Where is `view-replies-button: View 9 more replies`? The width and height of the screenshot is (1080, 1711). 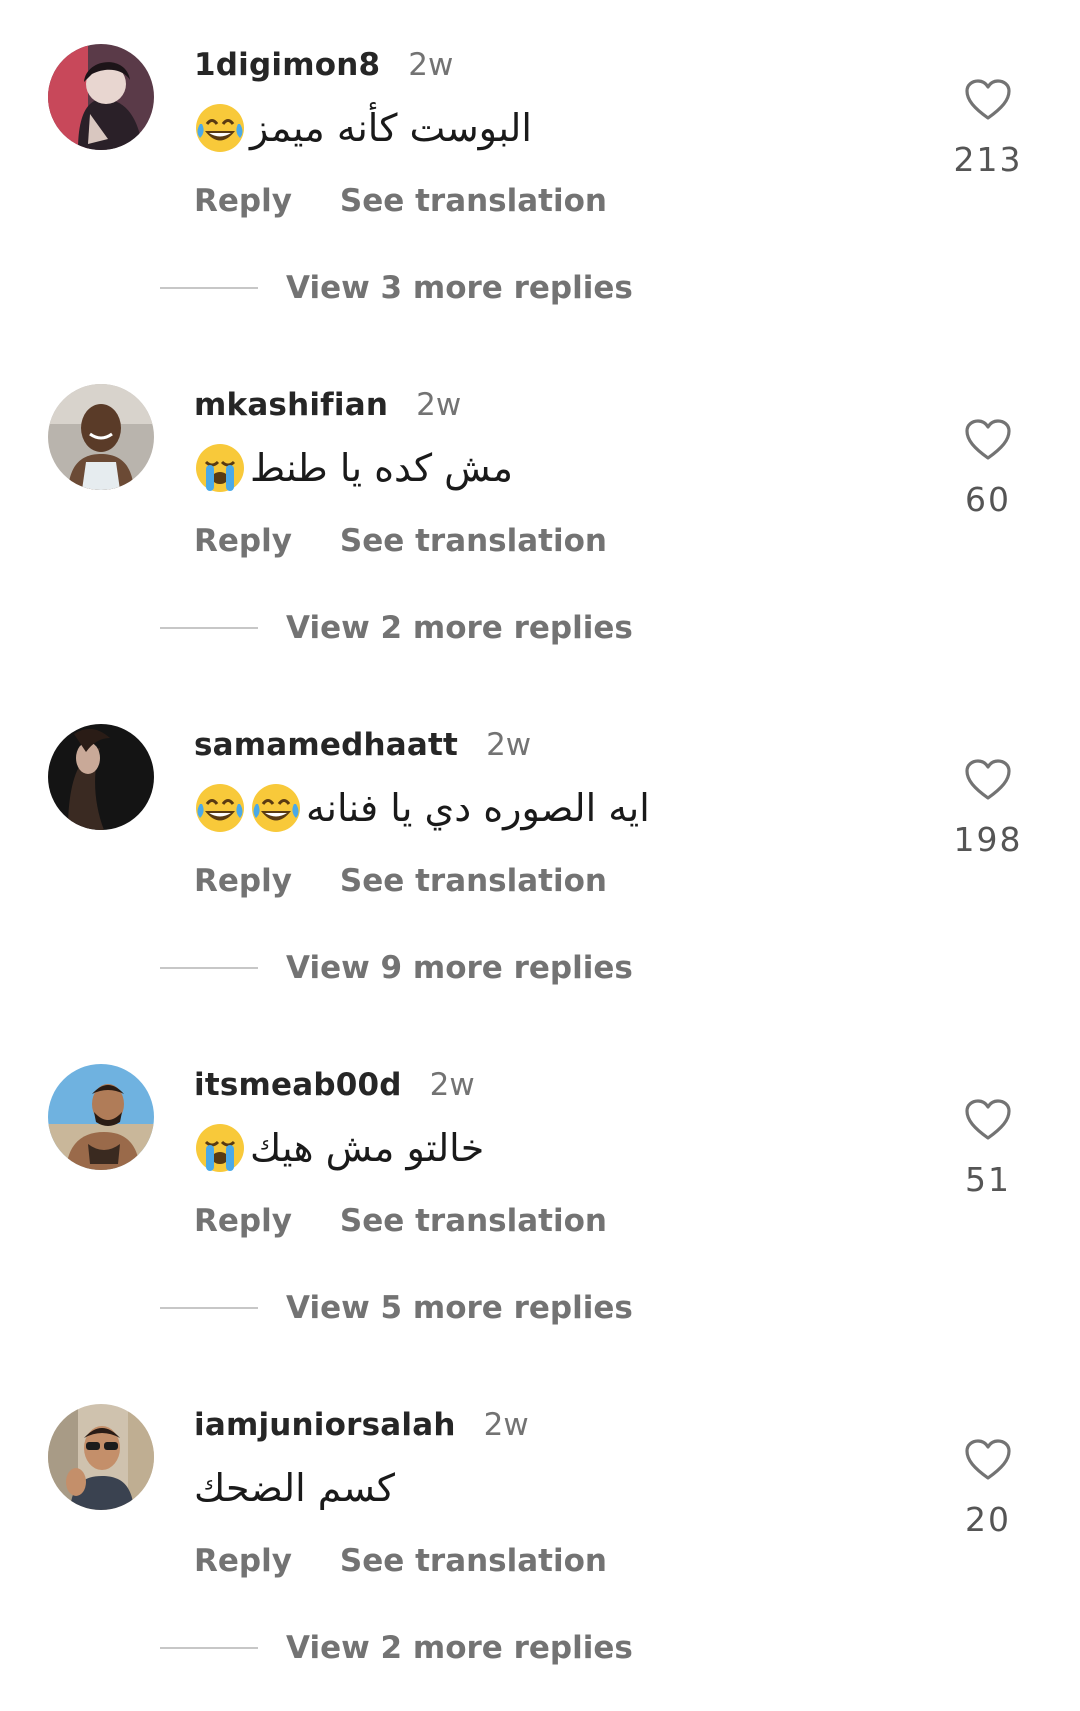 view-replies-button: View 9 more replies is located at coordinates (396, 968).